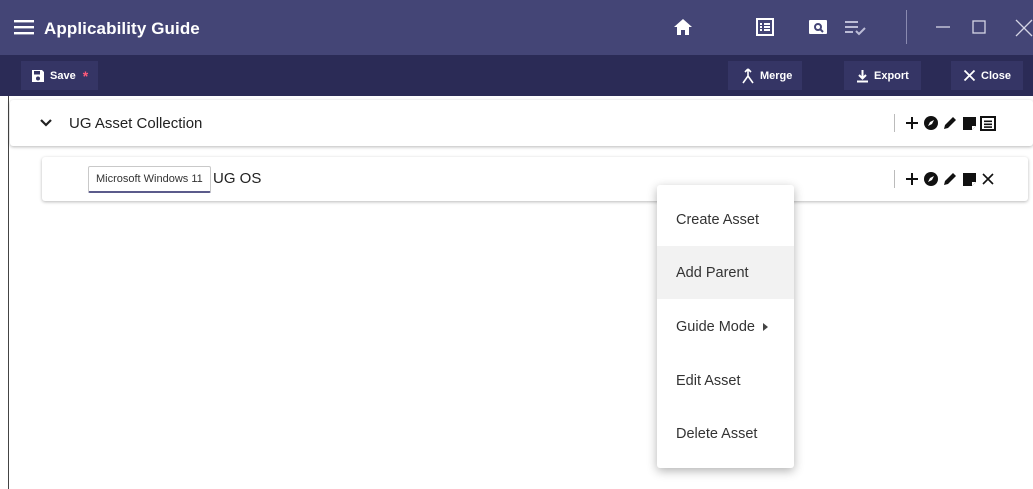  Describe the element at coordinates (708, 380) in the screenshot. I see `menu-item-label: Edit Asset` at that location.